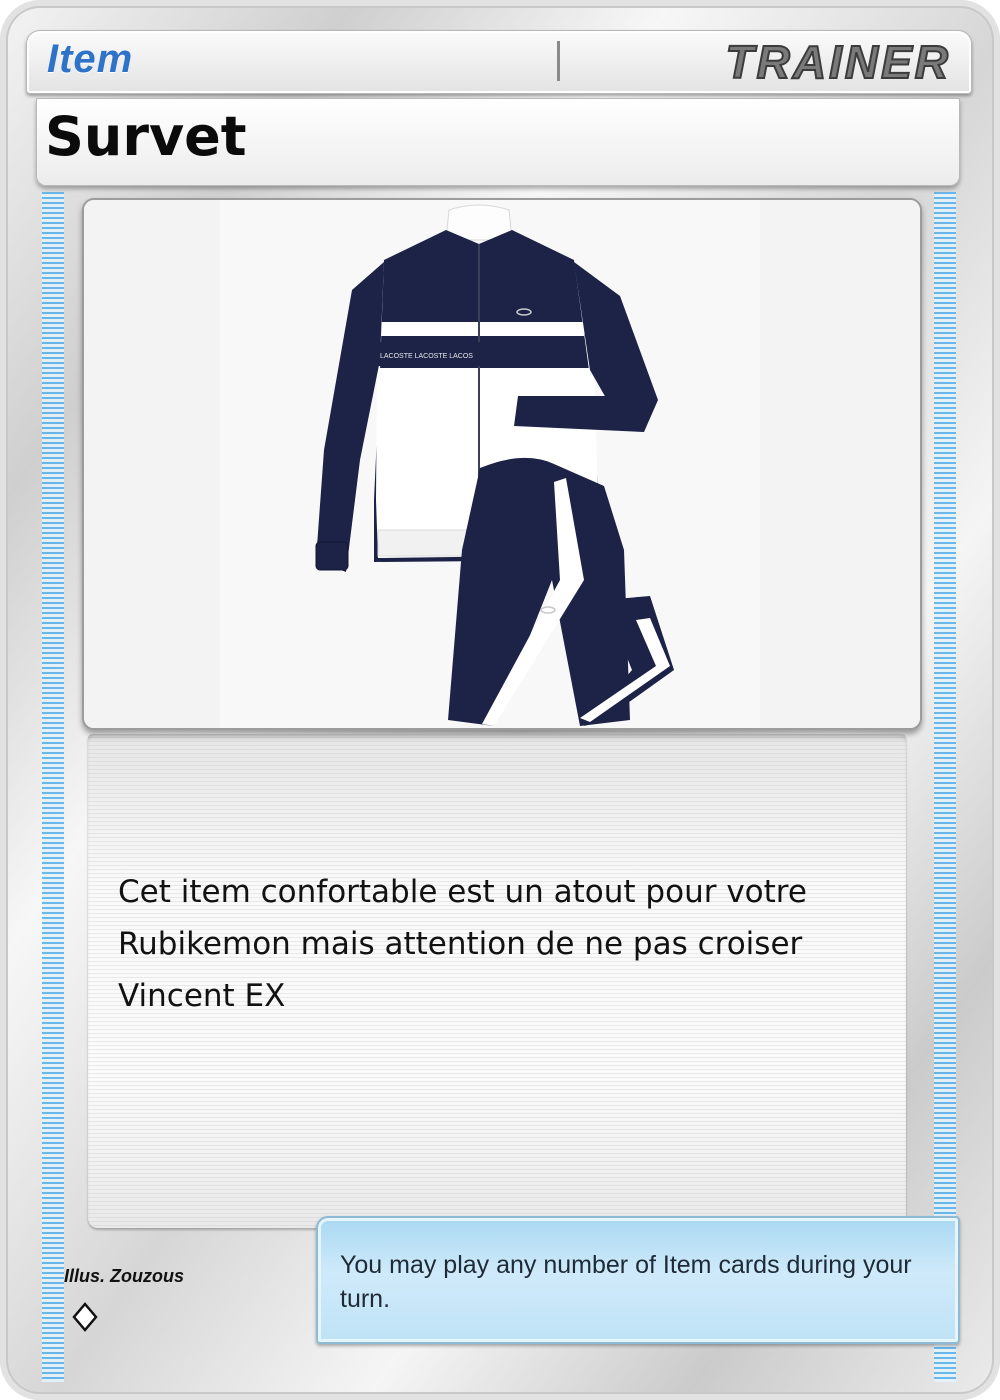 This screenshot has height=1400, width=1000. What do you see at coordinates (838, 62) in the screenshot?
I see `card-supertype-label: TRAINER` at bounding box center [838, 62].